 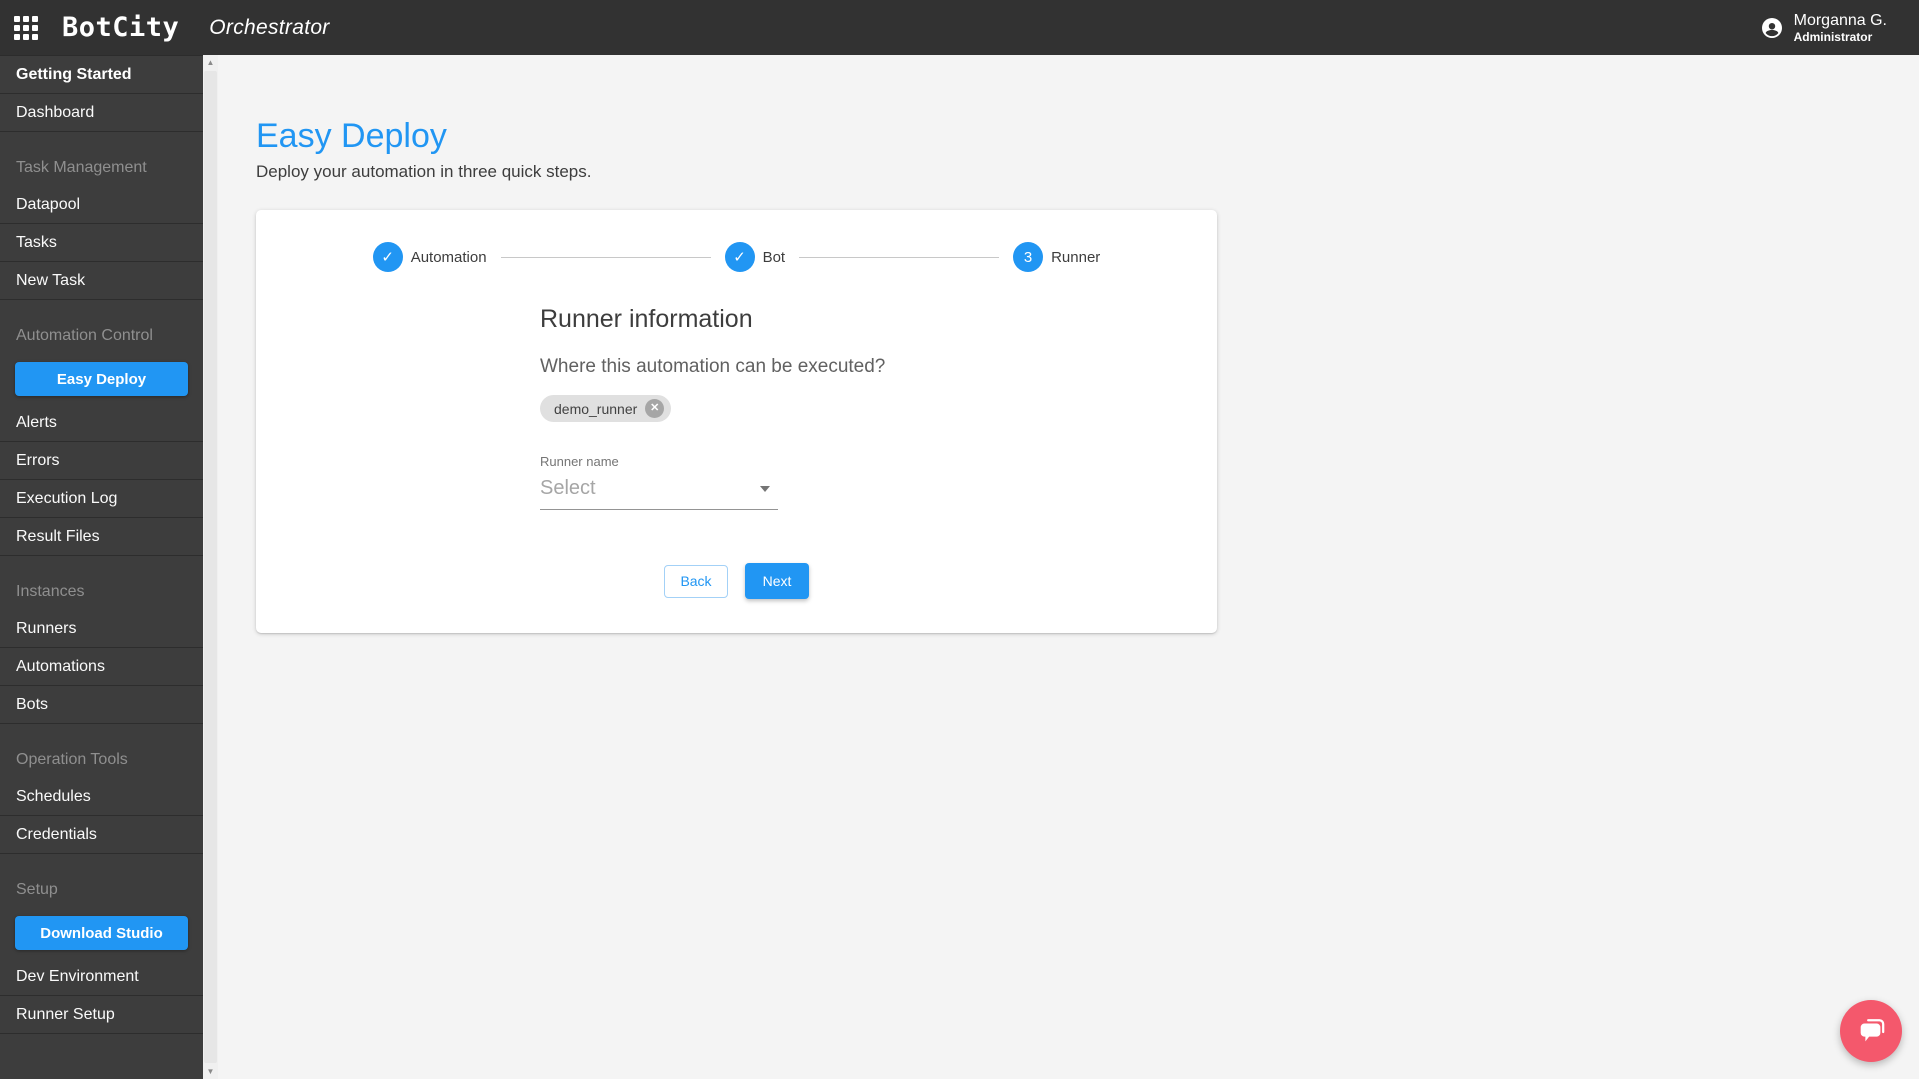 What do you see at coordinates (121, 27) in the screenshot?
I see `botcity-logo: BotCity` at bounding box center [121, 27].